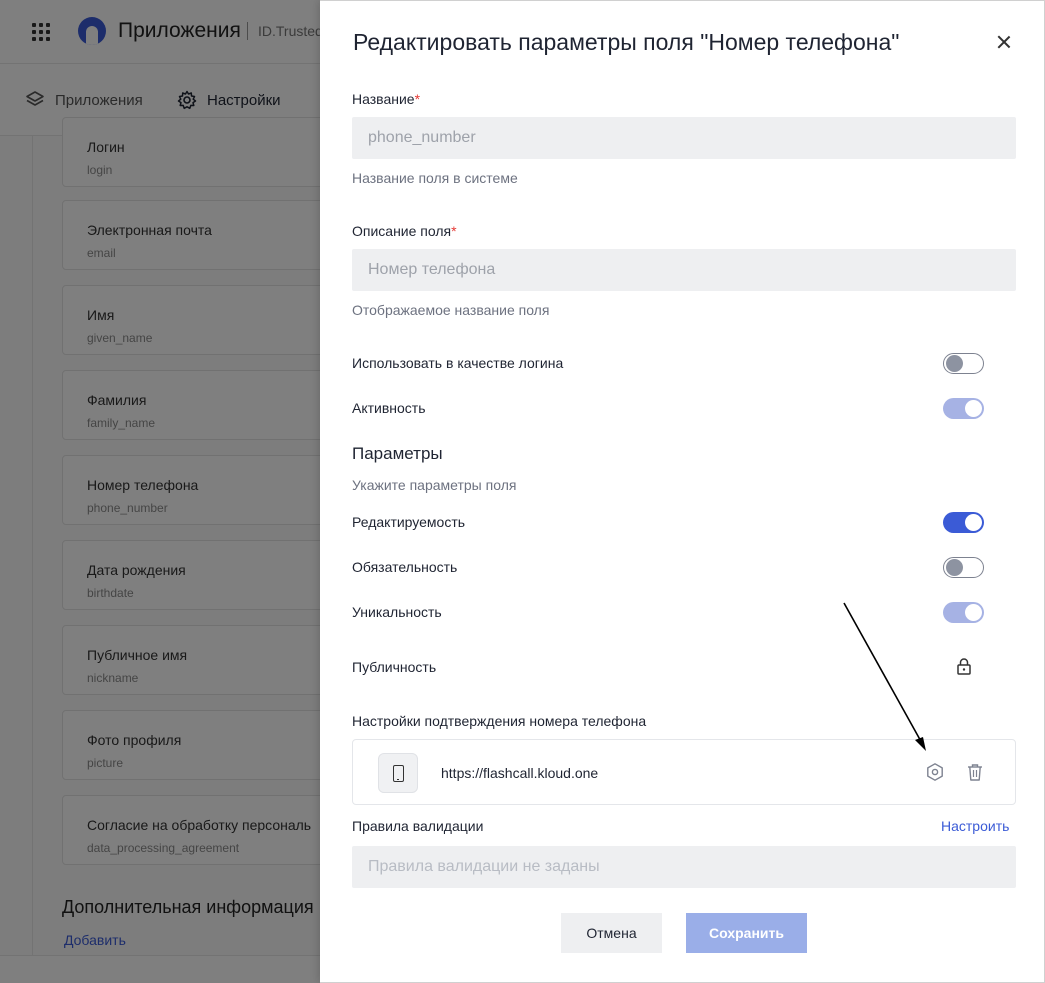 The height and width of the screenshot is (983, 1045). Describe the element at coordinates (746, 933) in the screenshot. I see `save-button: Сохранить` at that location.